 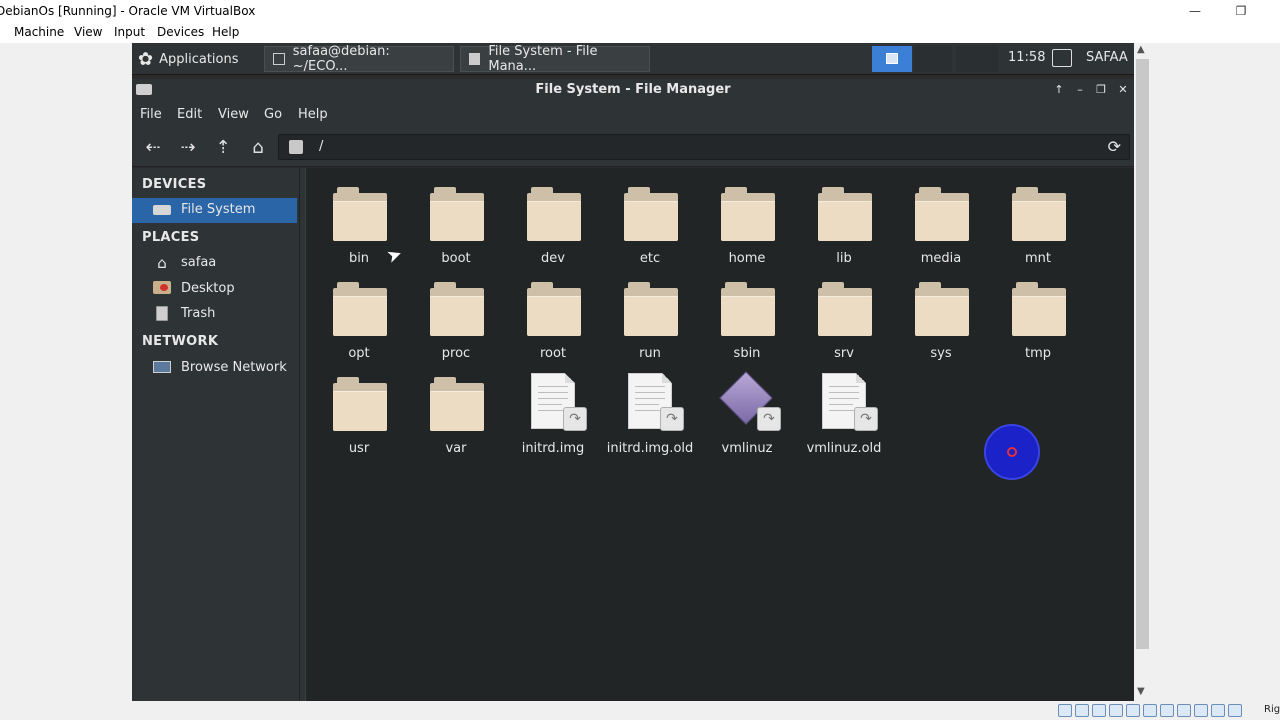 I want to click on file-item-run: run, so click(x=650, y=322).